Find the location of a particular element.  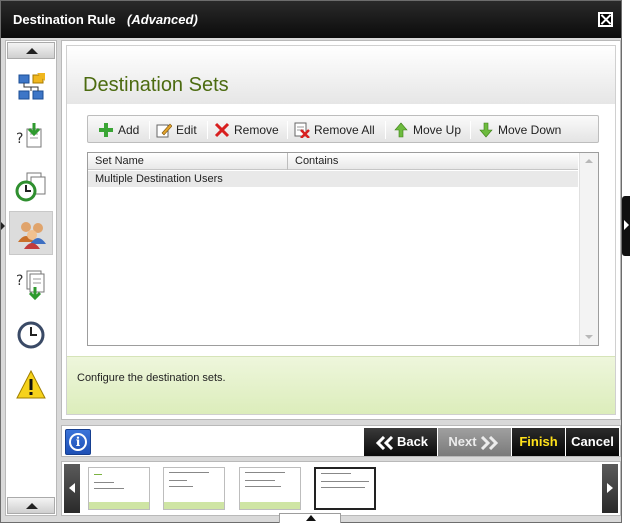

remove-button-label: Remove is located at coordinates (256, 130).